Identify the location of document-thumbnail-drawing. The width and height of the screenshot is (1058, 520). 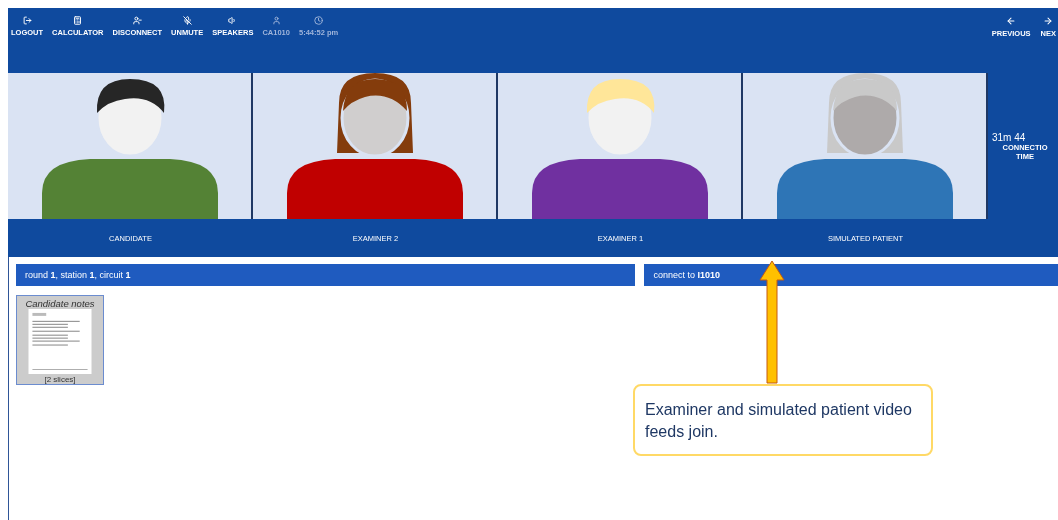
(60, 341).